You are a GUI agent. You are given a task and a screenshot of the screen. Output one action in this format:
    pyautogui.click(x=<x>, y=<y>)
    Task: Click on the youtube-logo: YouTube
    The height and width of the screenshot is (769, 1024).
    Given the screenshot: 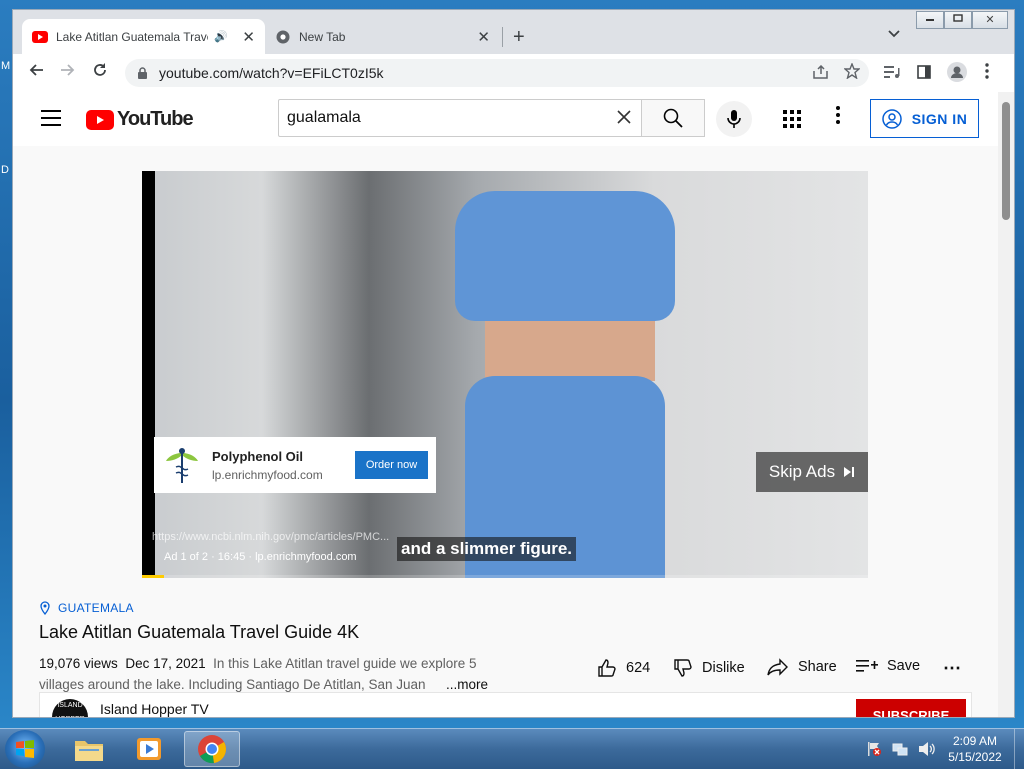 What is the action you would take?
    pyautogui.click(x=140, y=119)
    